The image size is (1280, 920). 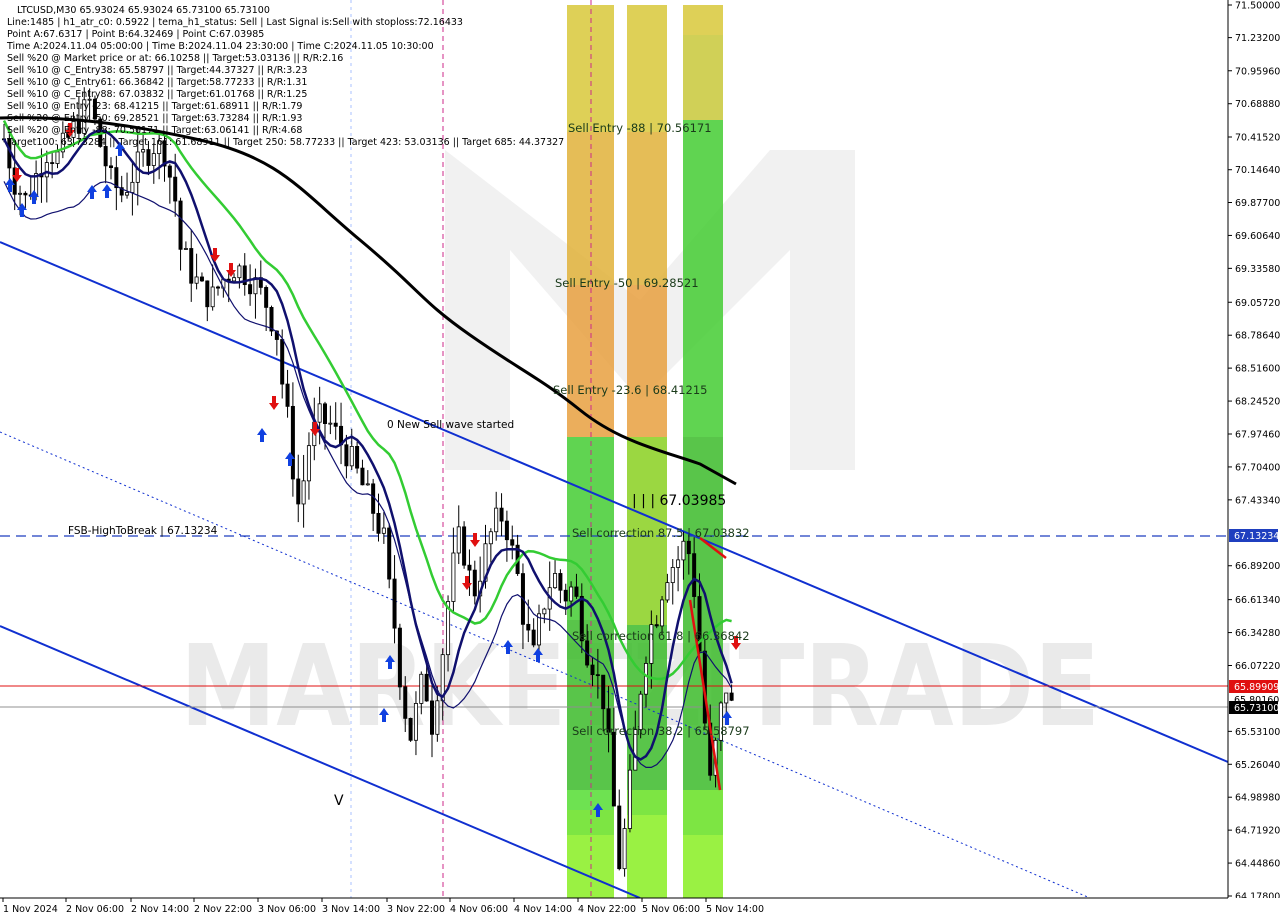 I want to click on sell-entry-50-label: Sell Entry -50 | 69.28521, so click(x=627, y=283).